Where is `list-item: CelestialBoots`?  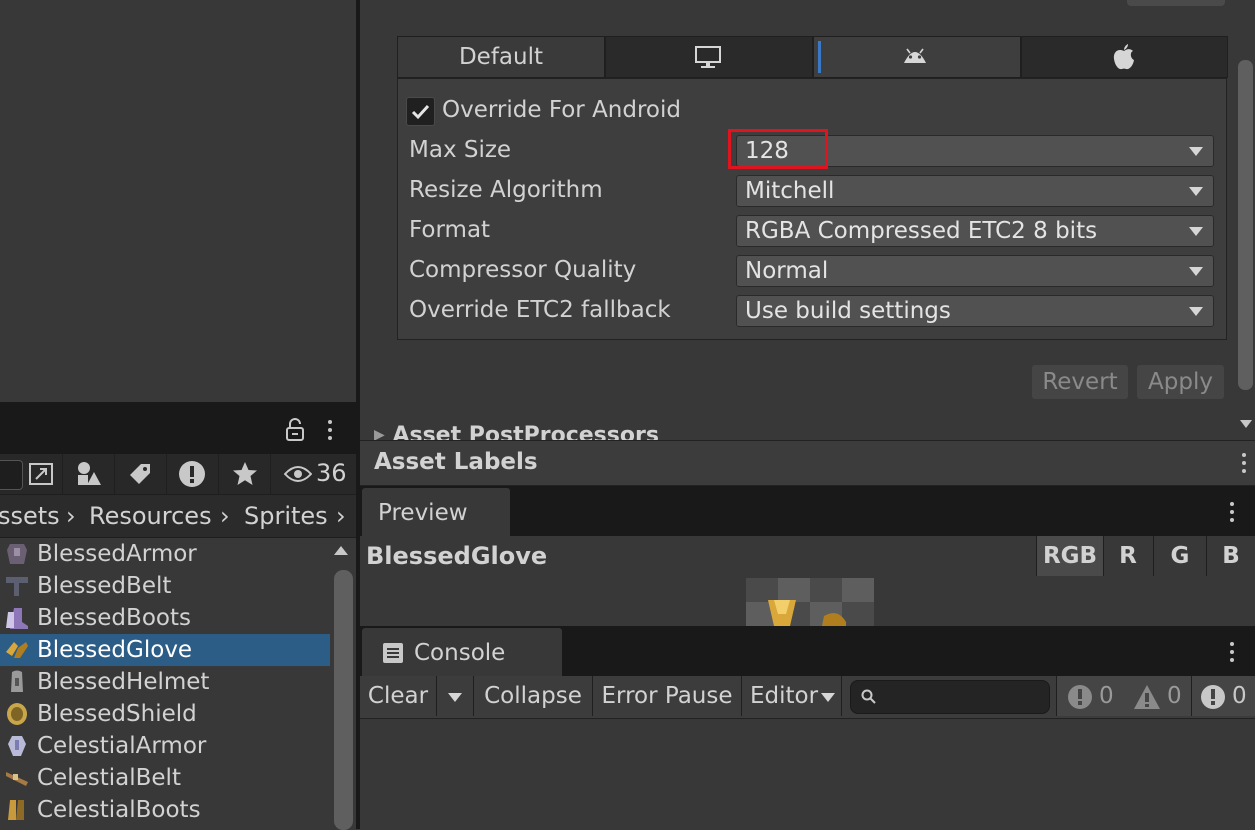
list-item: CelestialBoots is located at coordinates (165, 810).